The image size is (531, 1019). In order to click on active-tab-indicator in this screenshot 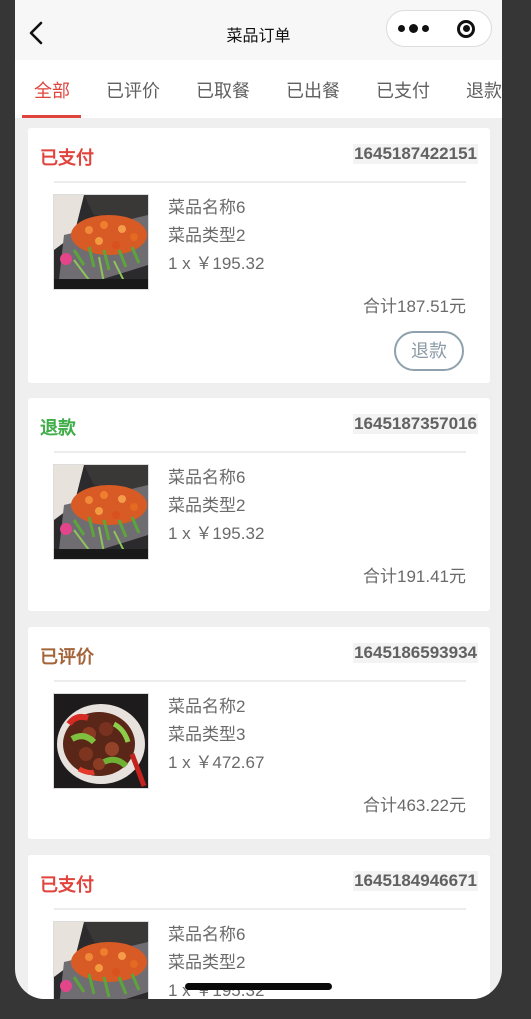, I will do `click(51, 116)`.